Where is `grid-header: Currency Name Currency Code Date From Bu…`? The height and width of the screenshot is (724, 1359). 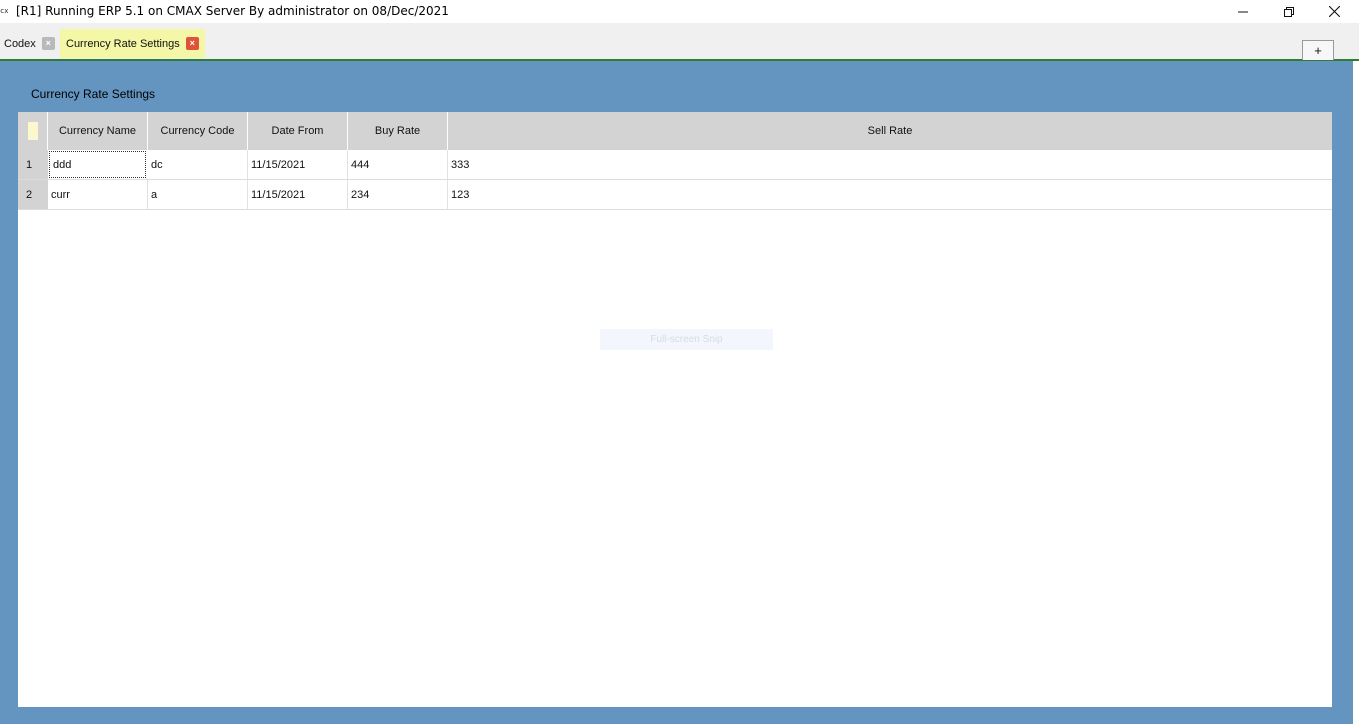 grid-header: Currency Name Currency Code Date From Bu… is located at coordinates (675, 131).